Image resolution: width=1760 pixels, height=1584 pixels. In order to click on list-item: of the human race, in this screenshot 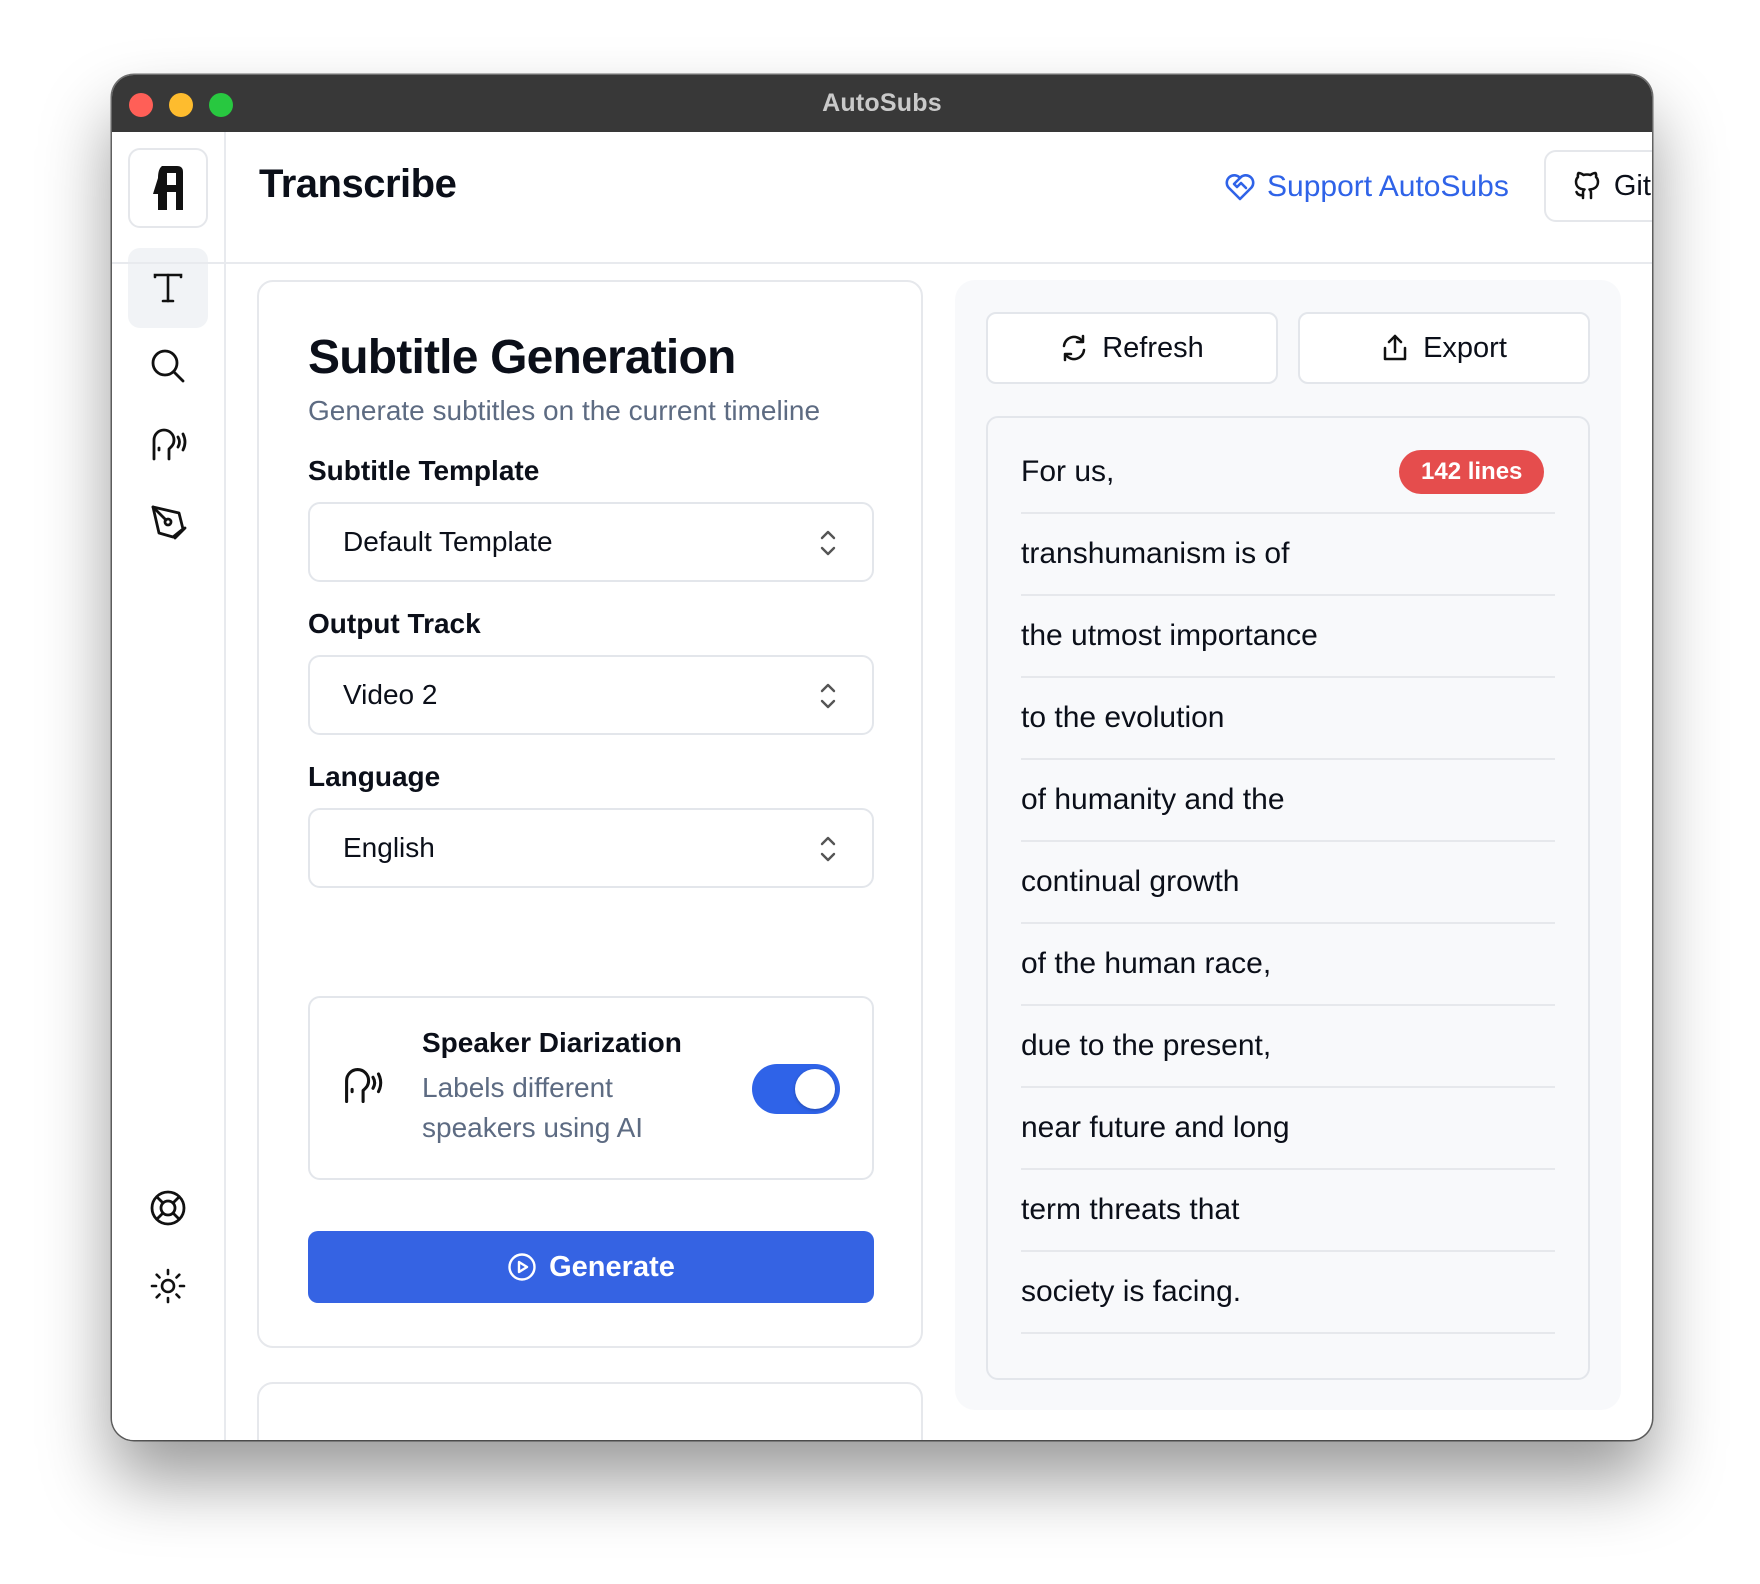, I will do `click(1288, 965)`.